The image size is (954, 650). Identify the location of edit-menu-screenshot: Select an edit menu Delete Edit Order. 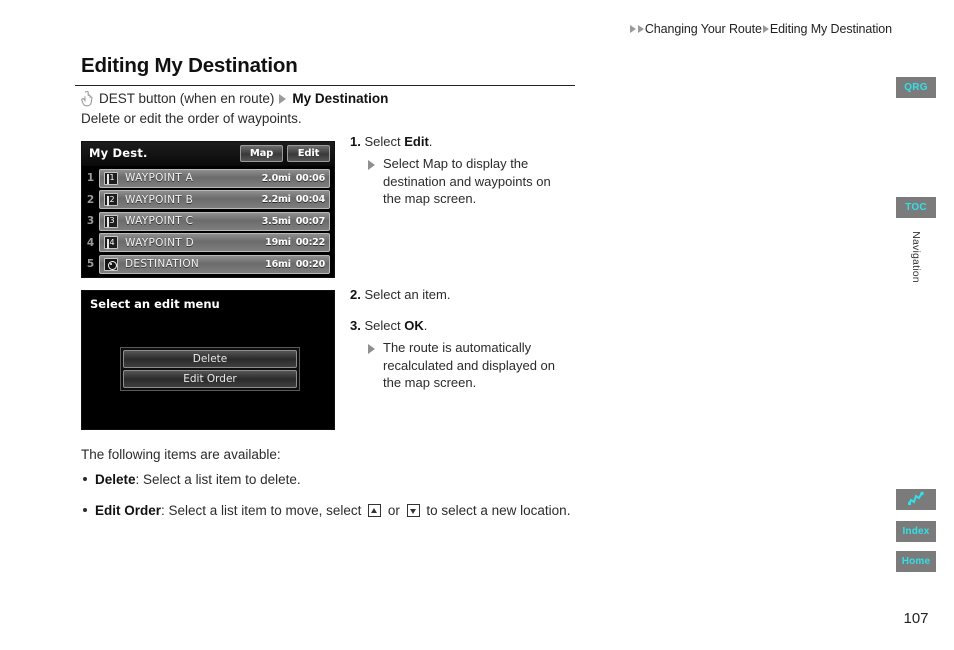
(208, 360).